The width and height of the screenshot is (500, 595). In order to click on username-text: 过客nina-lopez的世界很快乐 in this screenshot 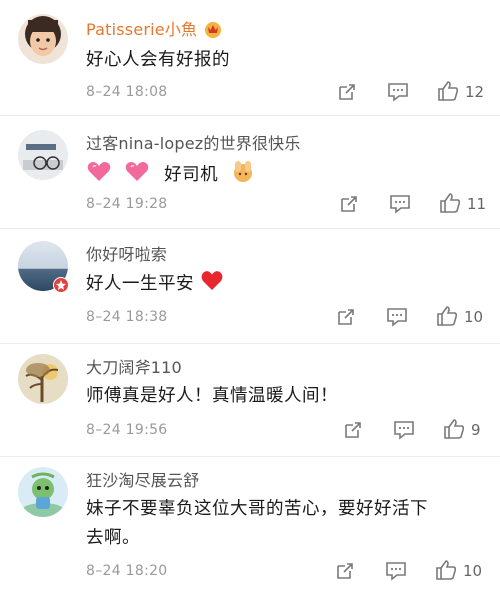, I will do `click(193, 143)`.